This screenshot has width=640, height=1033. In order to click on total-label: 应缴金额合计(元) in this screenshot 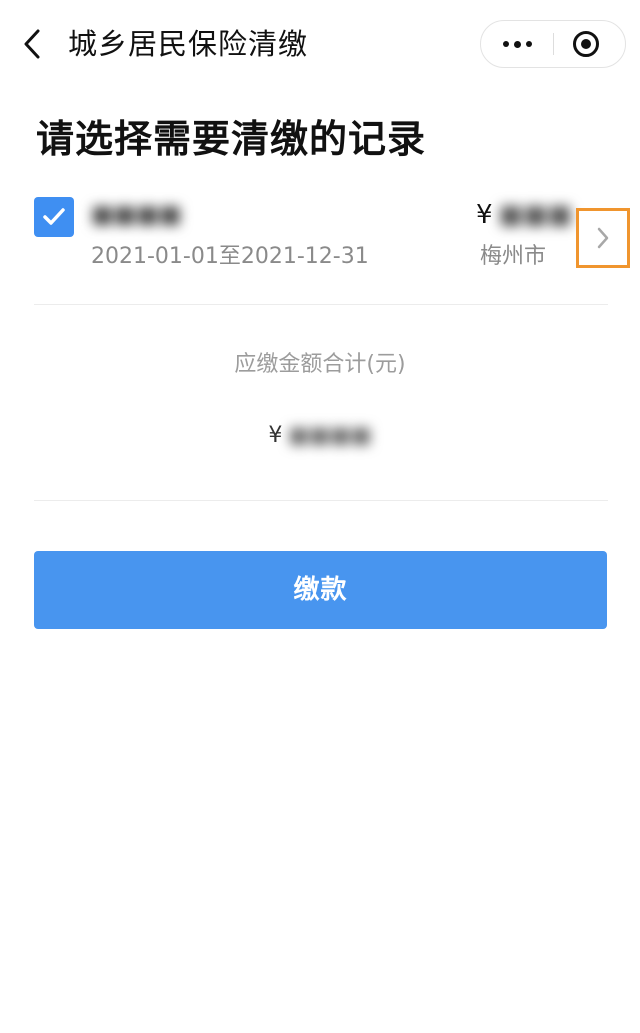, I will do `click(320, 364)`.